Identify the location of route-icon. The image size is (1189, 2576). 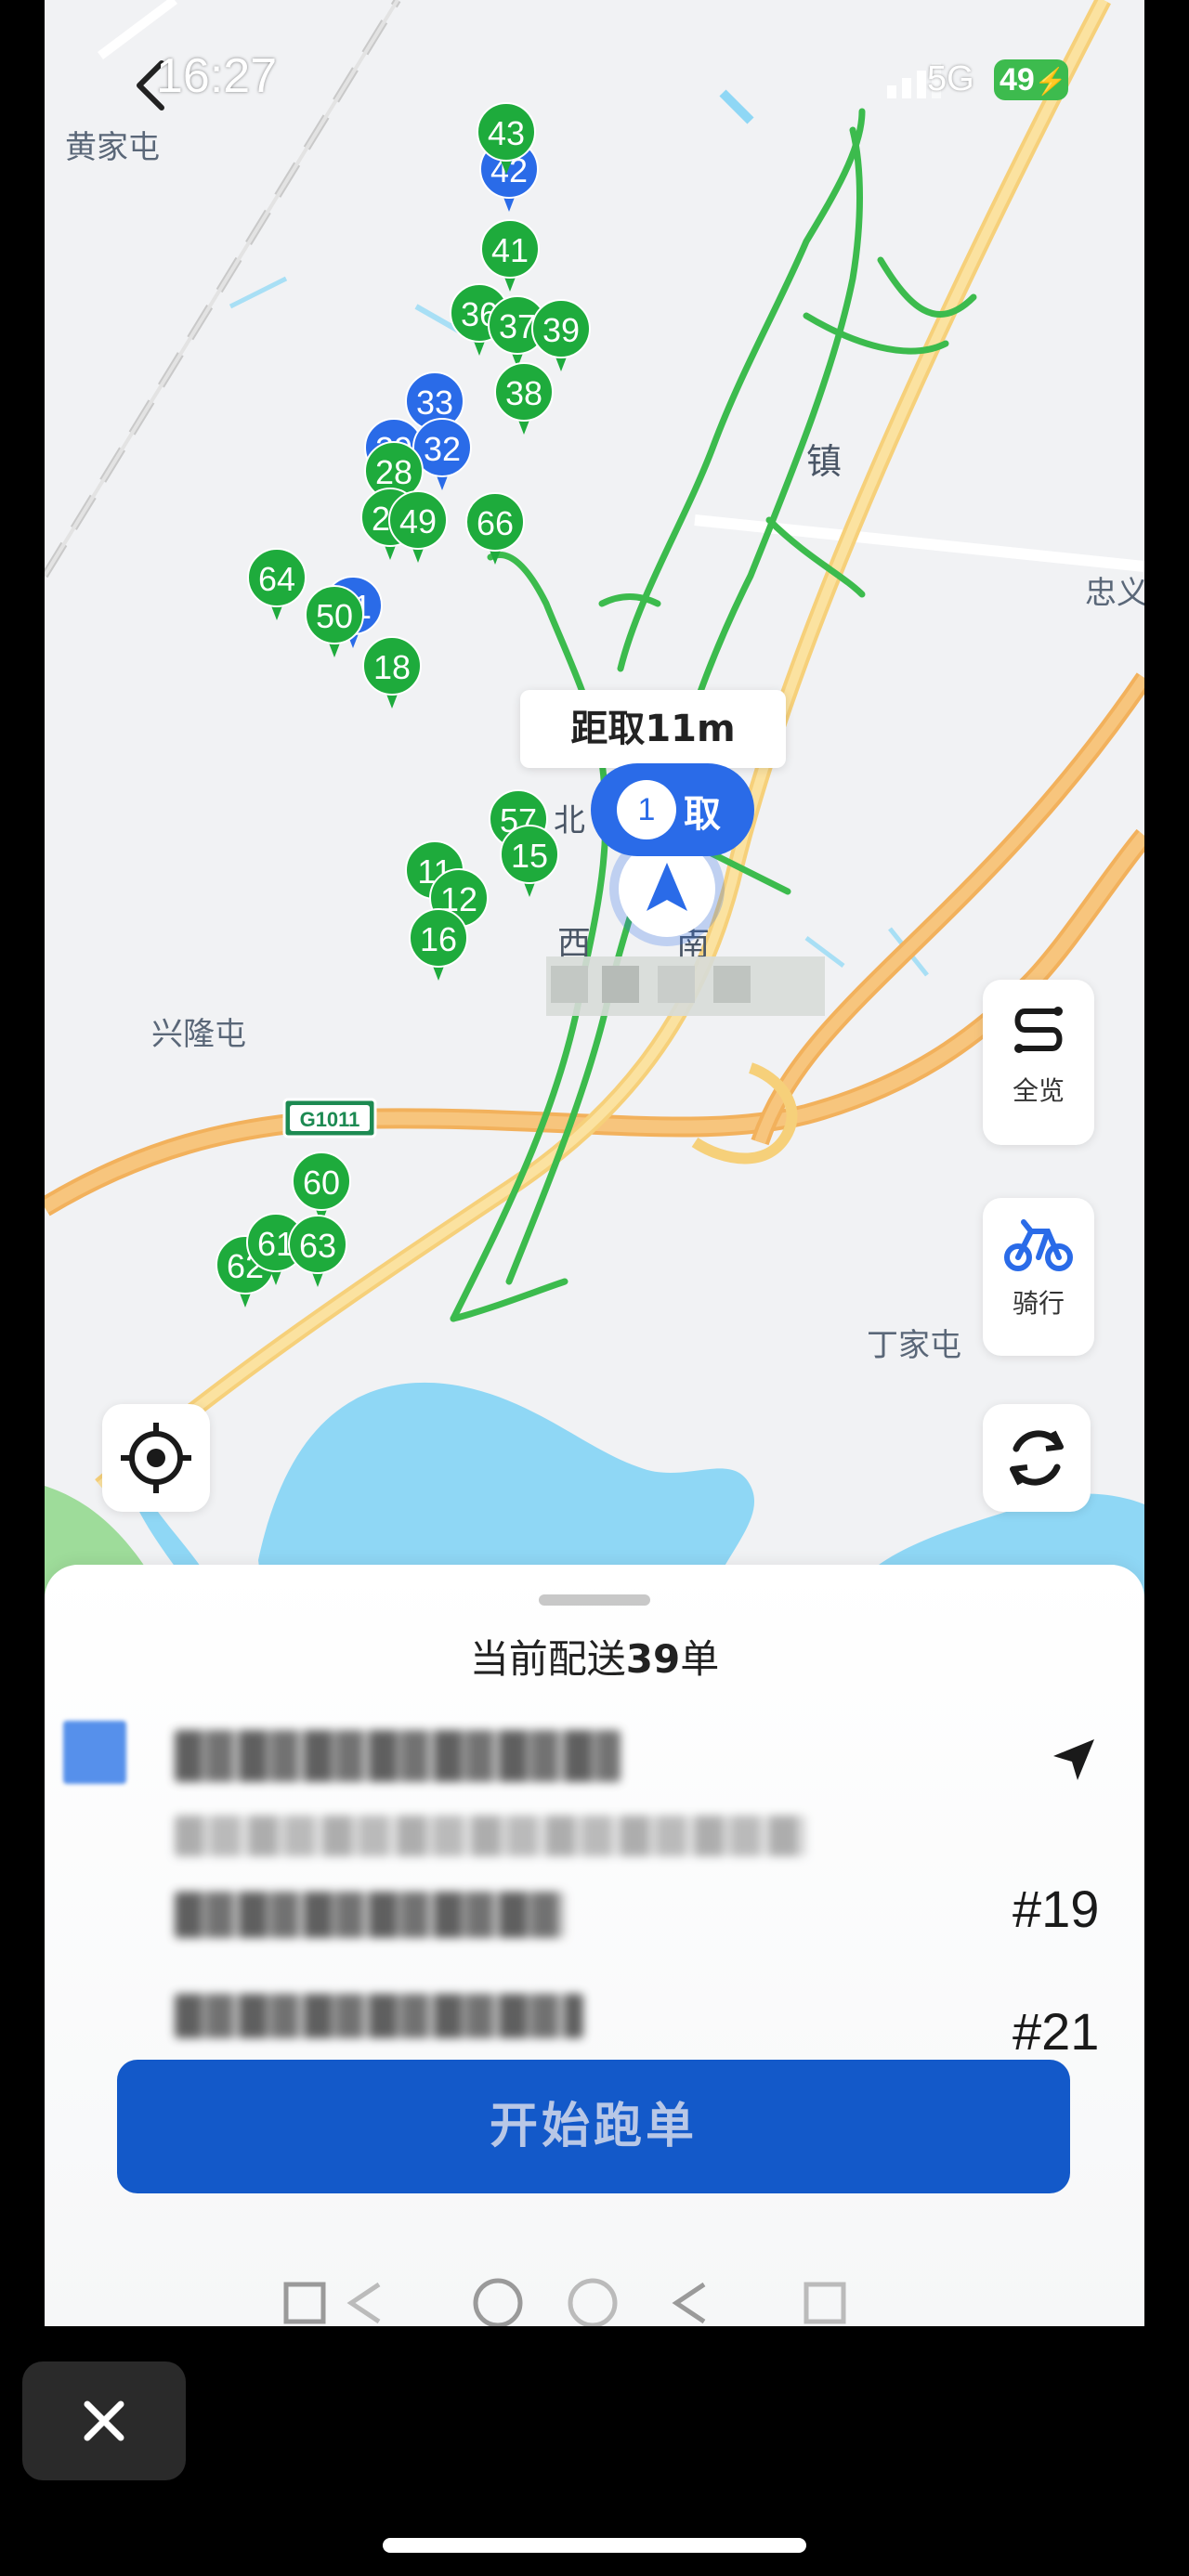
(1038, 1030).